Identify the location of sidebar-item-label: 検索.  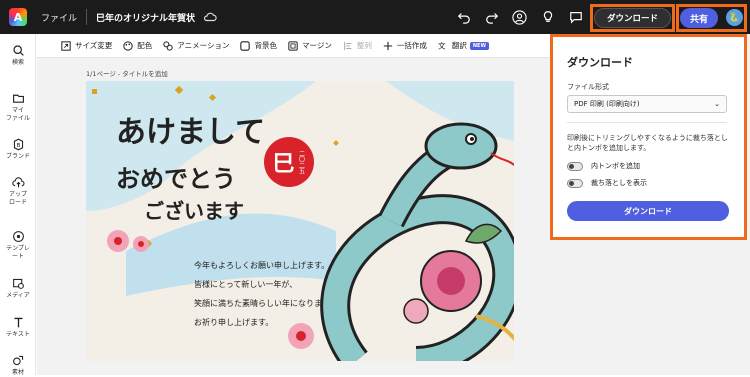
(17, 62).